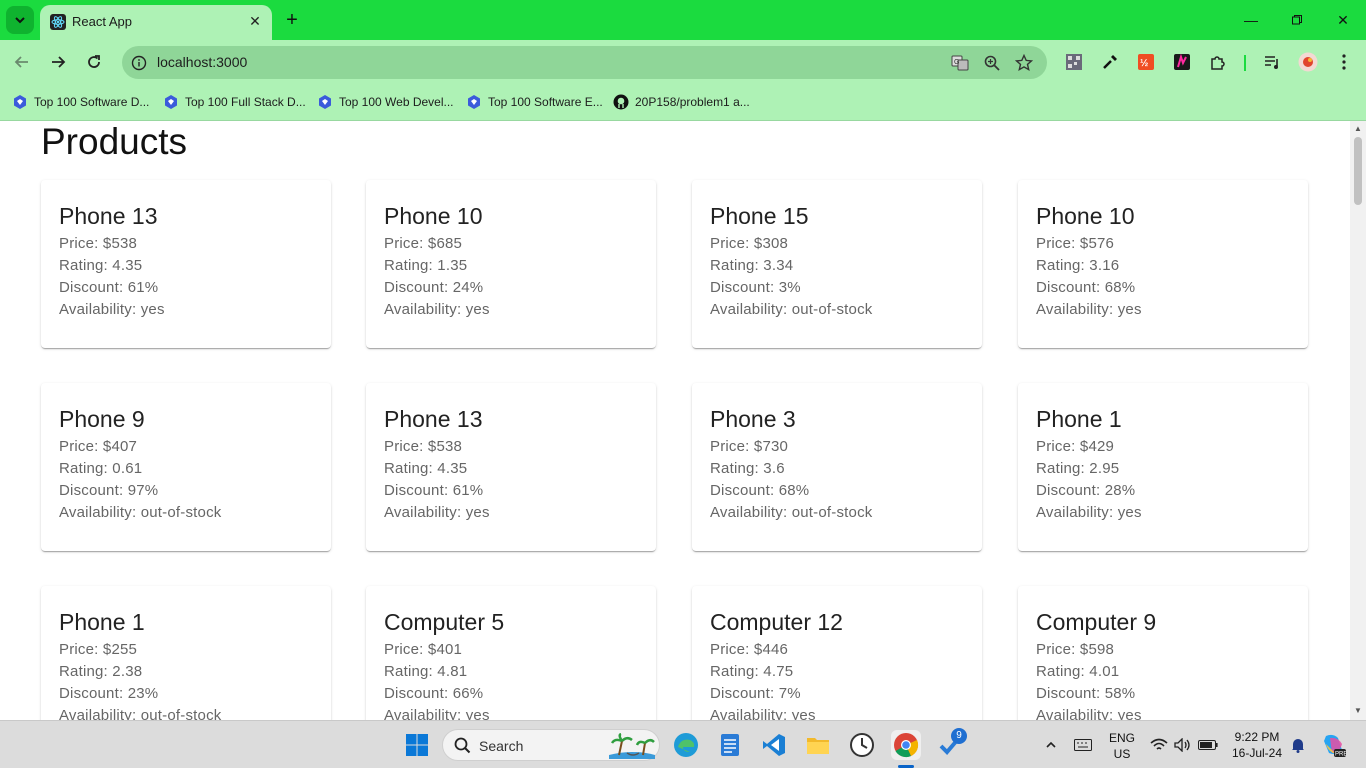 This screenshot has height=768, width=1366. Describe the element at coordinates (1110, 62) in the screenshot. I see `color-picker-extension-icon` at that location.